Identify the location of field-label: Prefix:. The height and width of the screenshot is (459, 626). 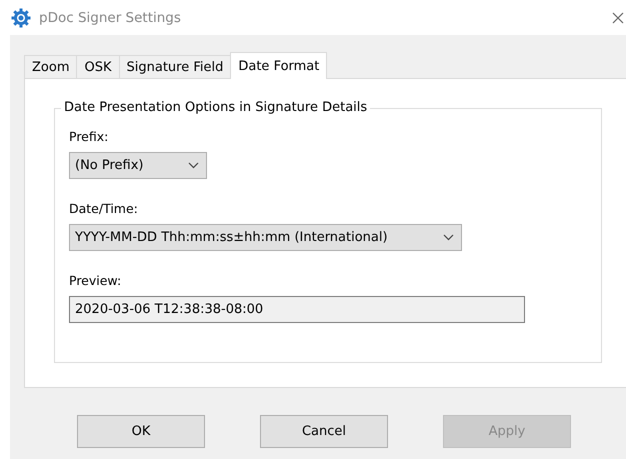
(88, 136).